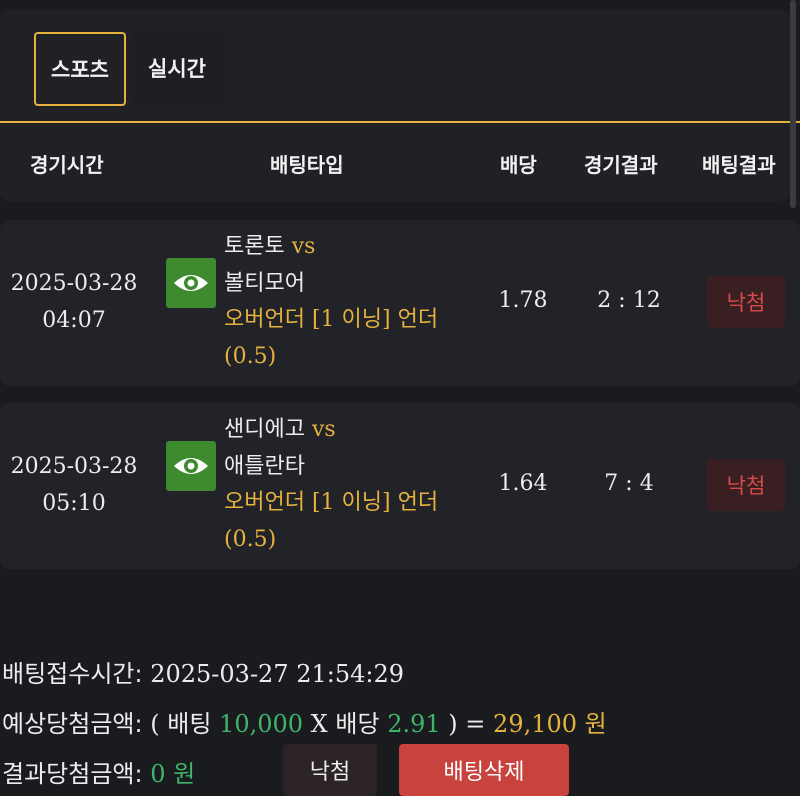  Describe the element at coordinates (518, 165) in the screenshot. I see `col-odds: 배당` at that location.